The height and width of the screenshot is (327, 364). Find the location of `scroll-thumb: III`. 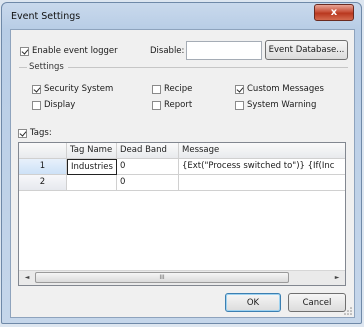

scroll-thumb: III is located at coordinates (162, 277).